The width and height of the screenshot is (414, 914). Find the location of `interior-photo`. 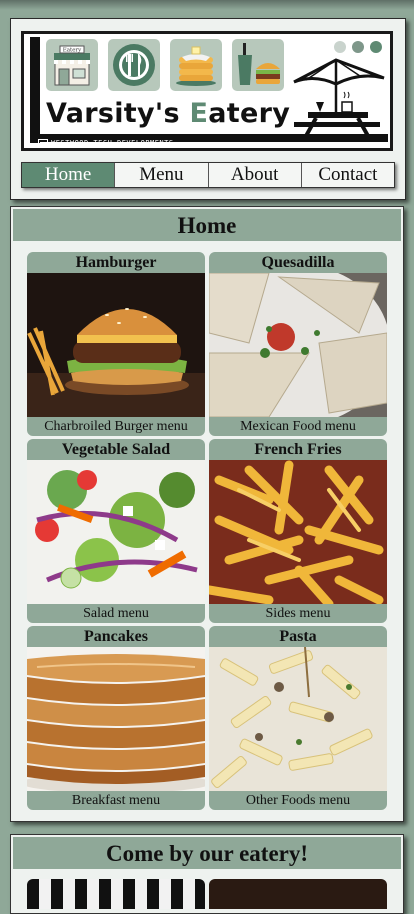

interior-photo is located at coordinates (298, 894).